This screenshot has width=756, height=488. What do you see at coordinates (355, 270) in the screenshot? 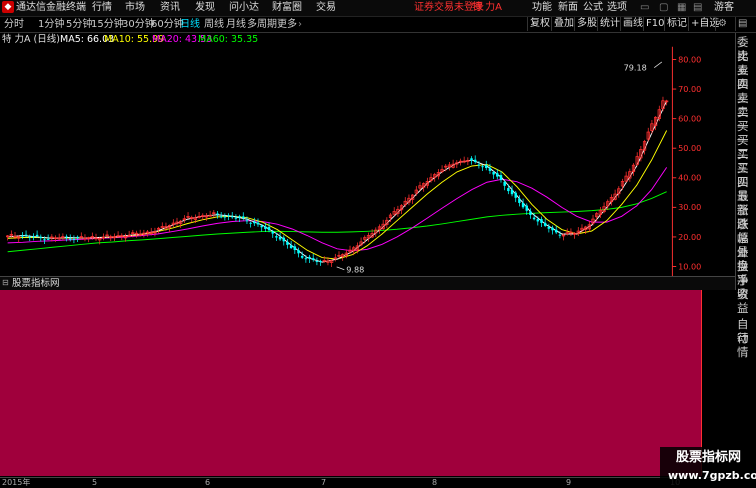
I see `low-price-label: 9.88` at bounding box center [355, 270].